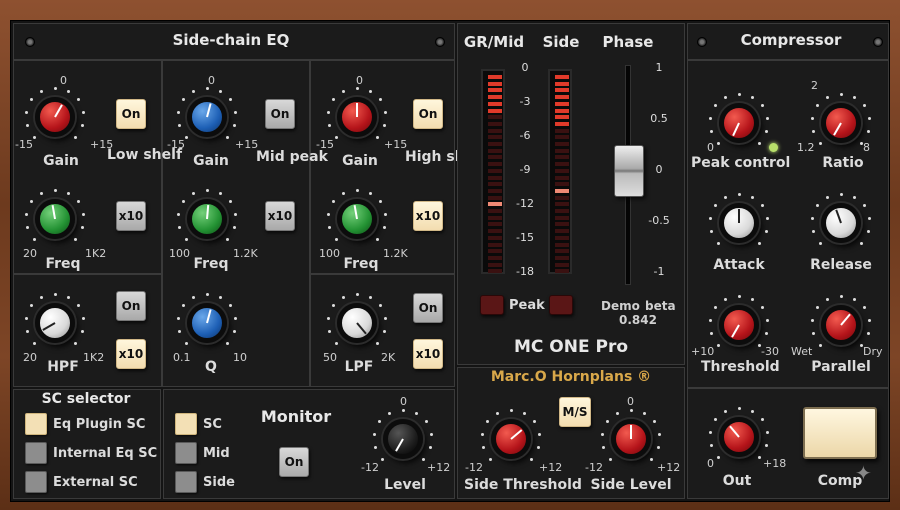 Image resolution: width=900 pixels, height=510 pixels. I want to click on side-meter, so click(560, 171).